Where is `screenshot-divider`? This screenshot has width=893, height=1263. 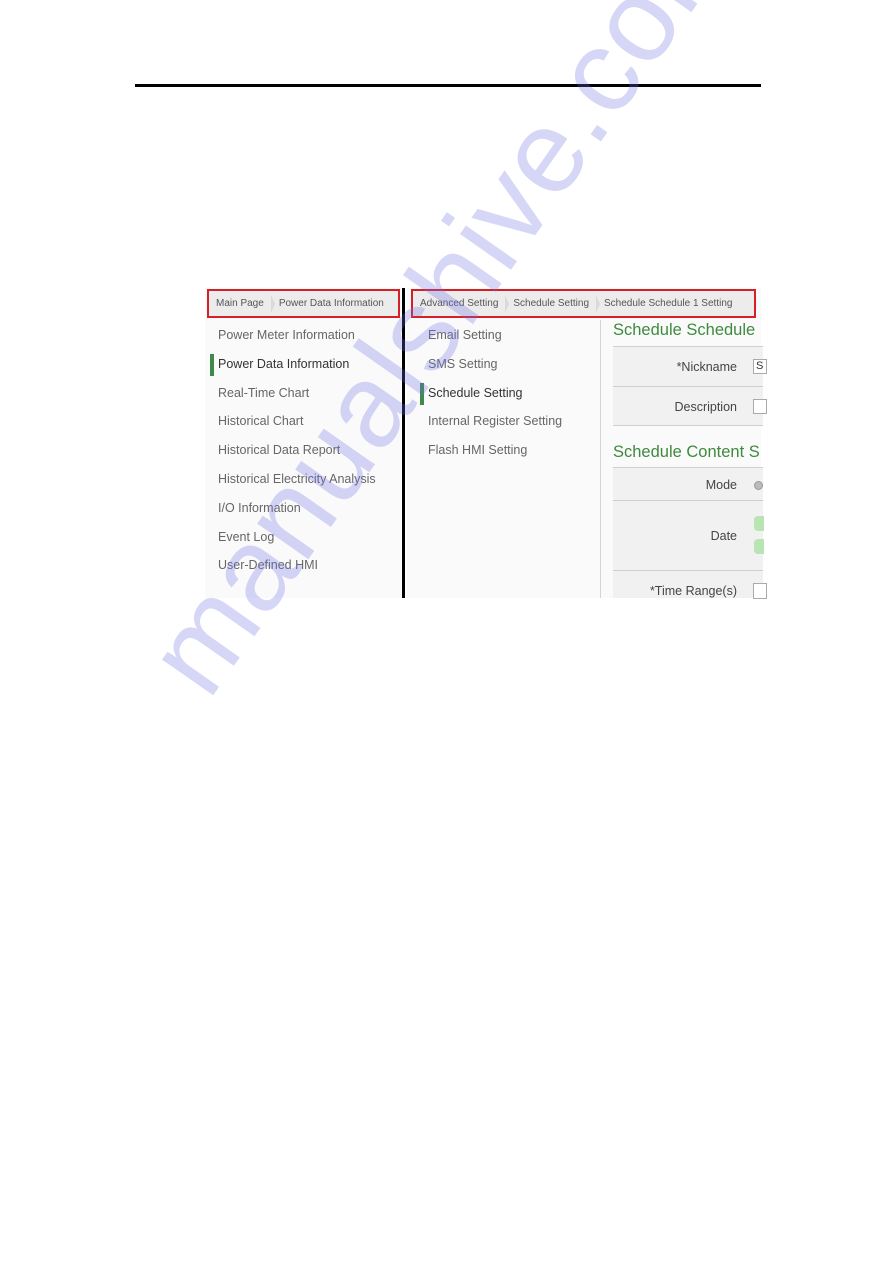 screenshot-divider is located at coordinates (403, 443).